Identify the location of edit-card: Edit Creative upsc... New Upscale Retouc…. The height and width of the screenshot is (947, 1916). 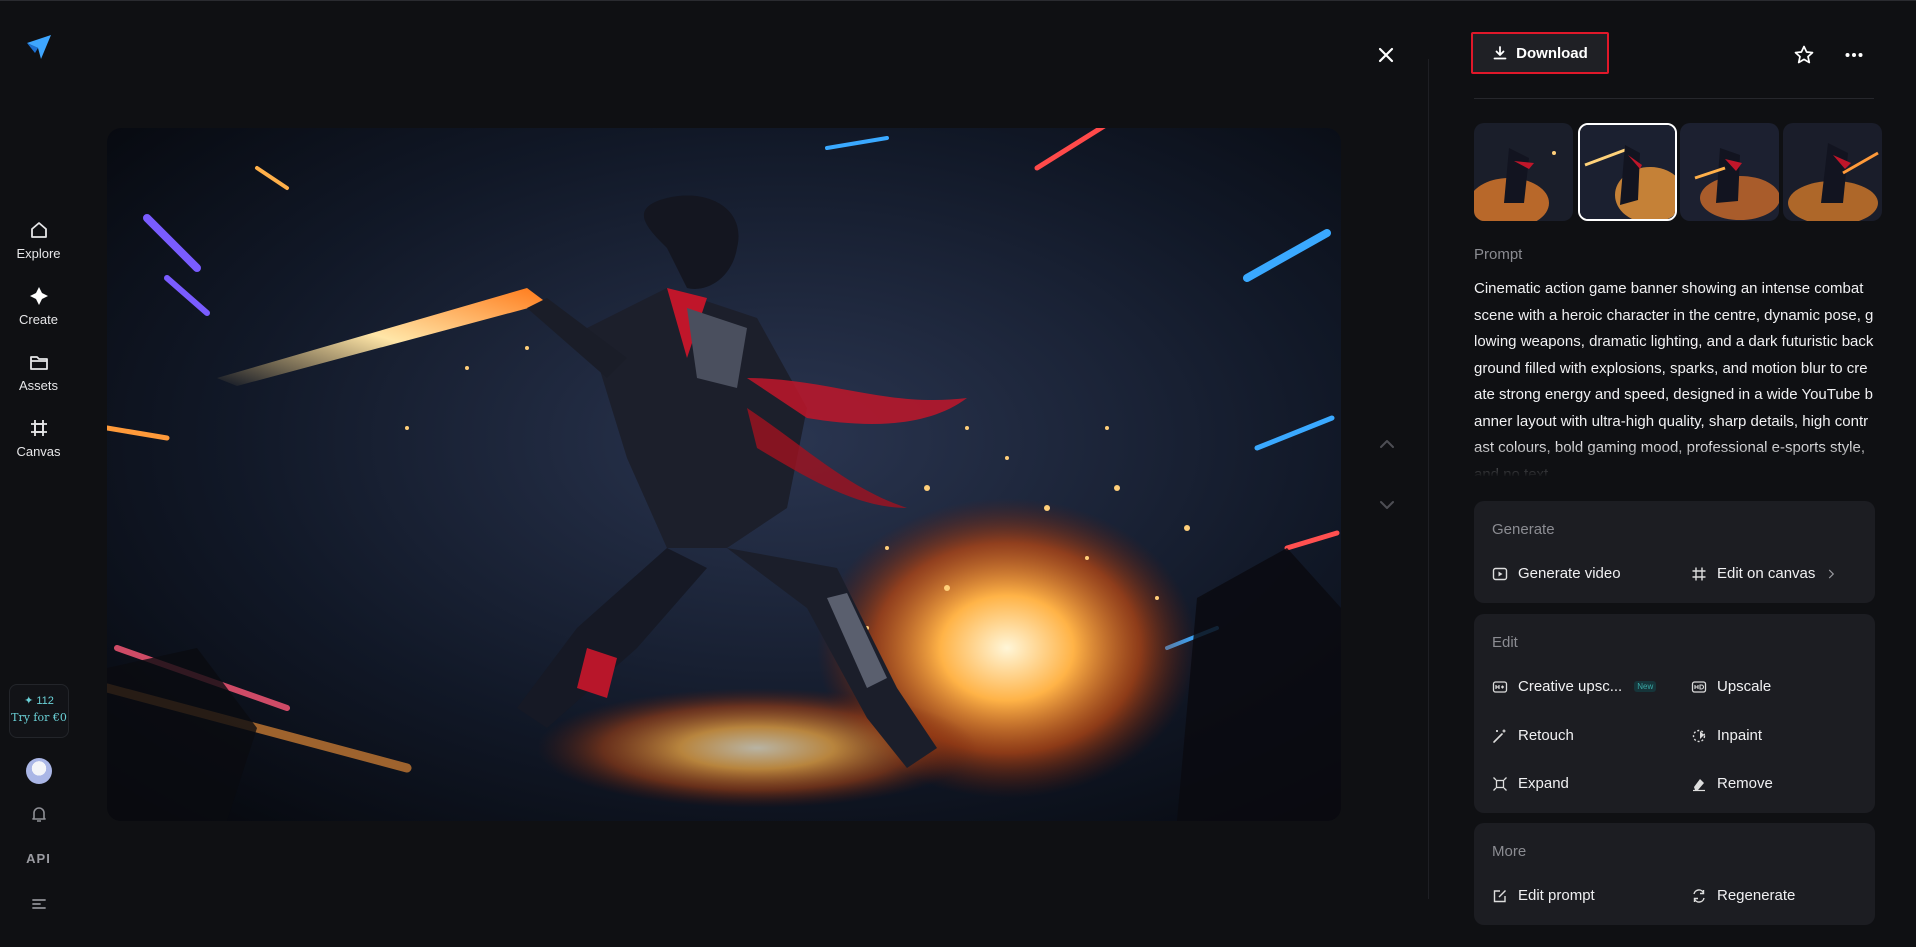
(1674, 713).